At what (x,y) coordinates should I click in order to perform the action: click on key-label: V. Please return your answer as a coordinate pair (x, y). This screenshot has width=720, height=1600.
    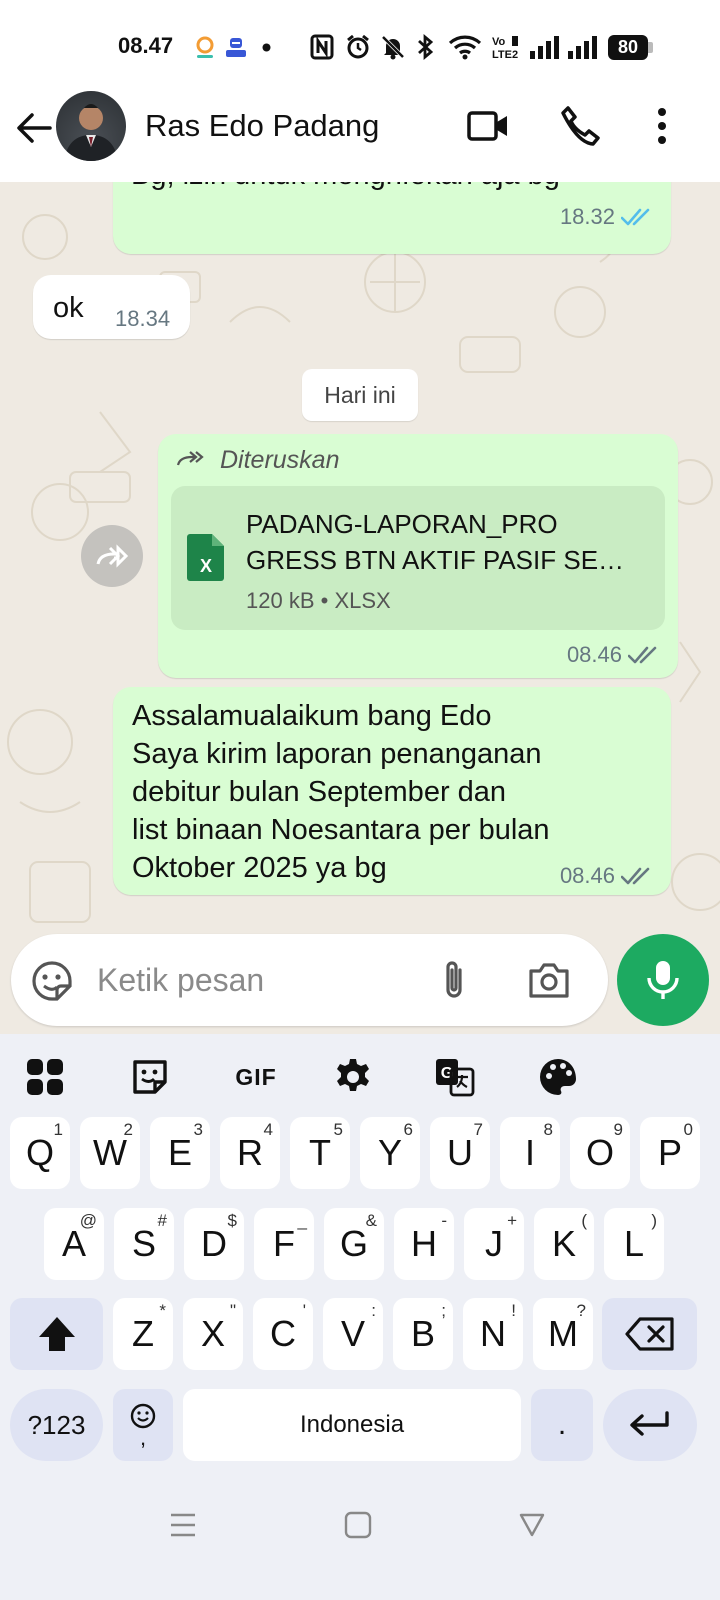
    Looking at the image, I should click on (352, 1333).